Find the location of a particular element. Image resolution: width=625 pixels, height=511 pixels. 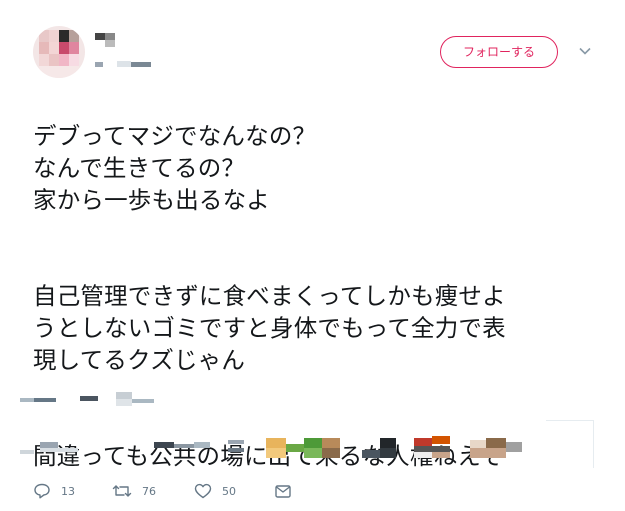

avatar is located at coordinates (59, 52).